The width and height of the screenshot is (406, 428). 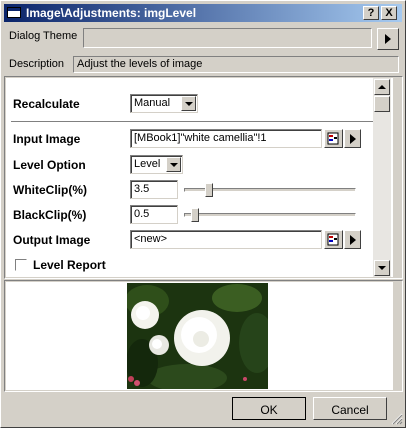 What do you see at coordinates (111, 13) in the screenshot?
I see `window-title: Image\Adjustments: imgLevel` at bounding box center [111, 13].